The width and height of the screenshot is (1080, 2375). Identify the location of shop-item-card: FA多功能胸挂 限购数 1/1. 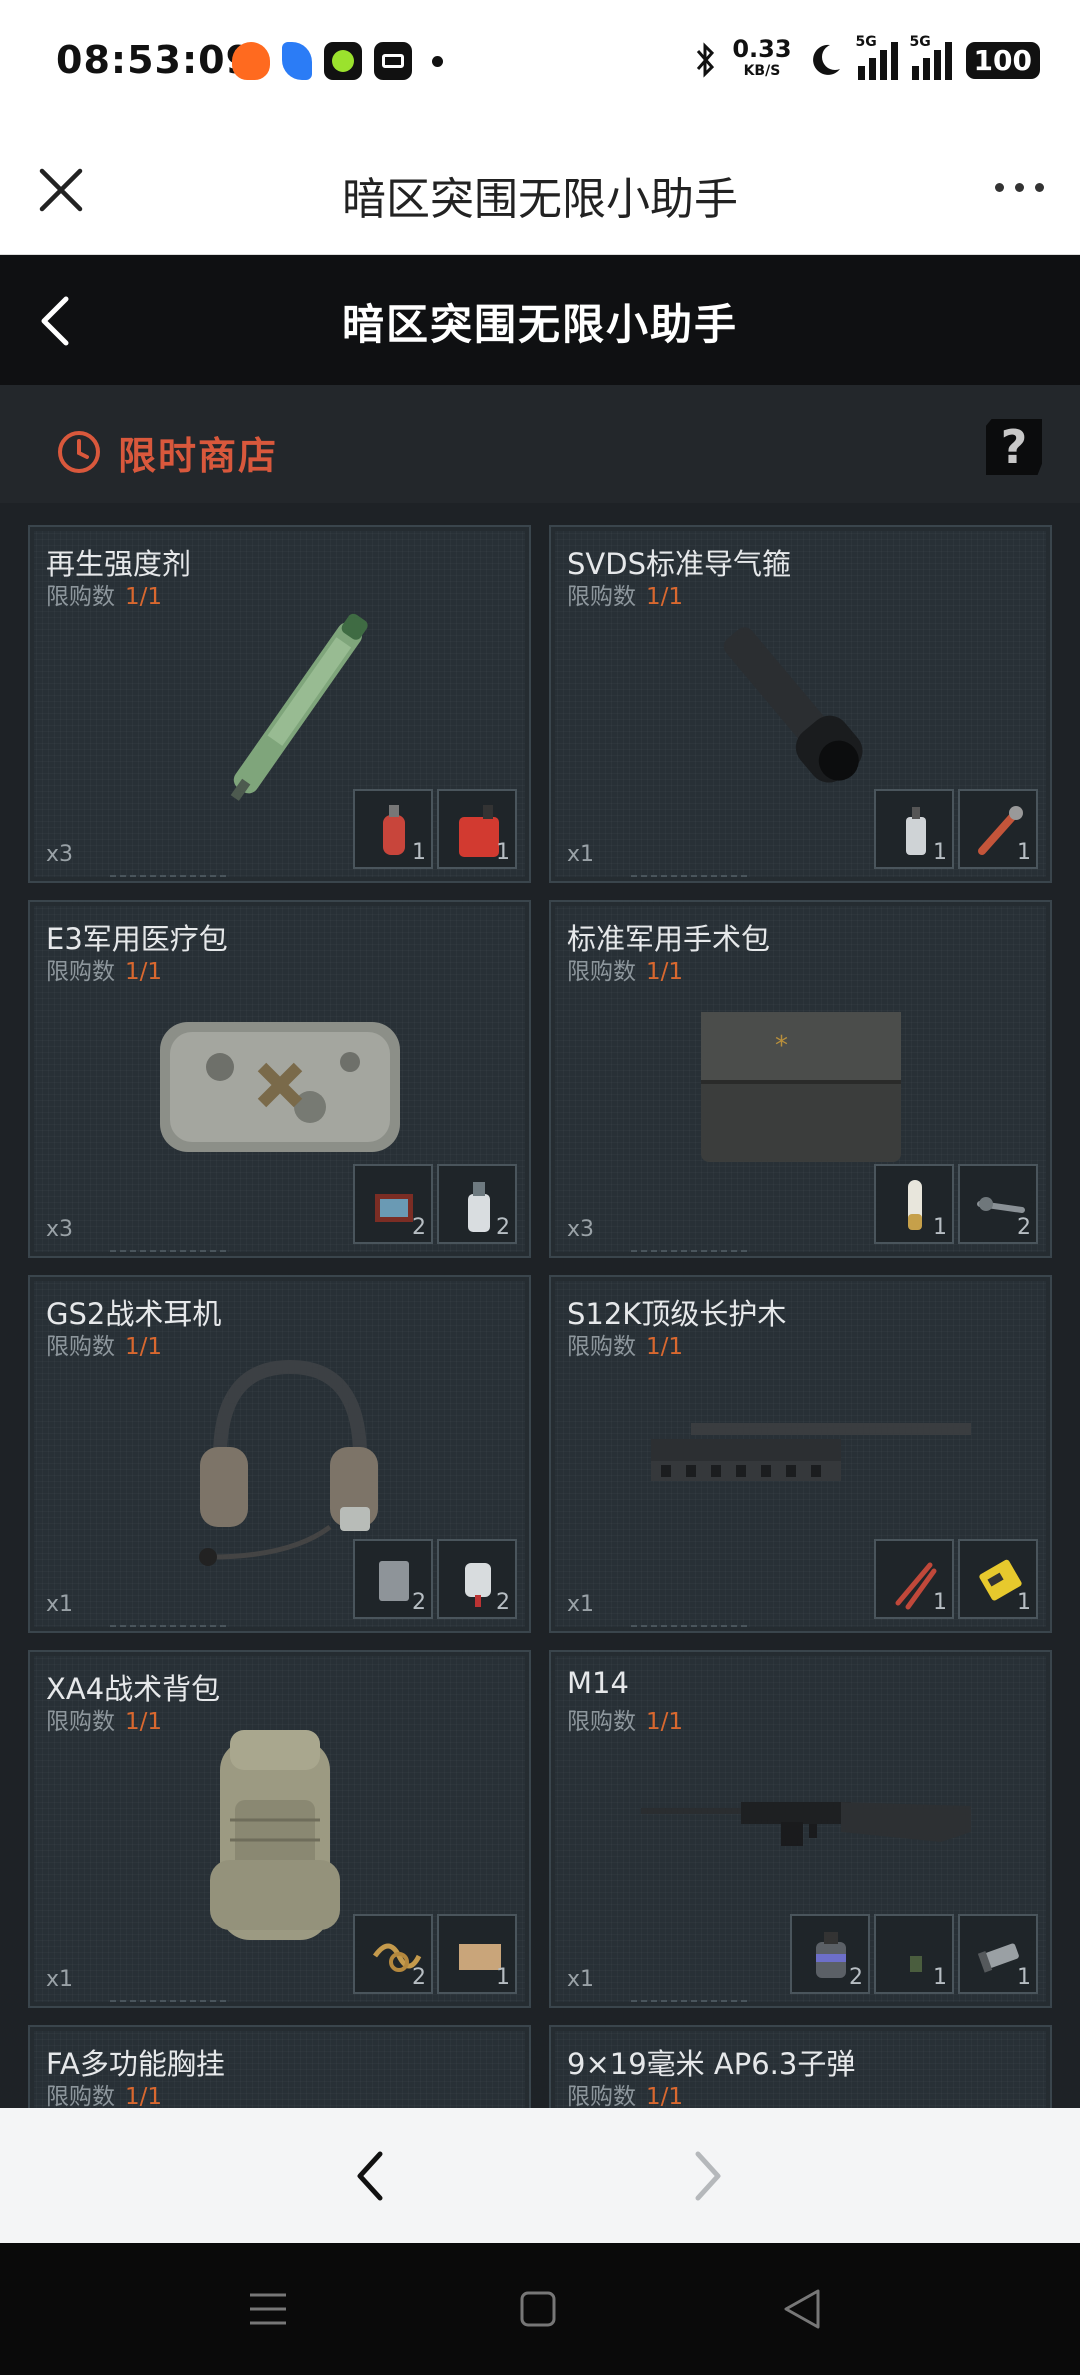
(279, 2066).